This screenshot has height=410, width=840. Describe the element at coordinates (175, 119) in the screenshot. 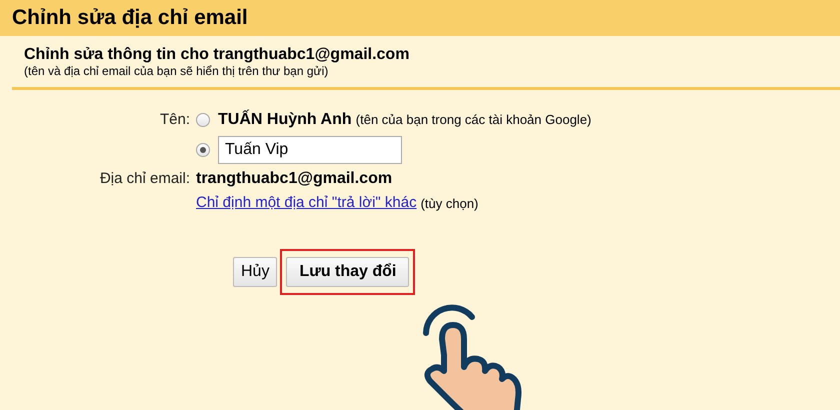

I see `field-label: Tên:` at that location.